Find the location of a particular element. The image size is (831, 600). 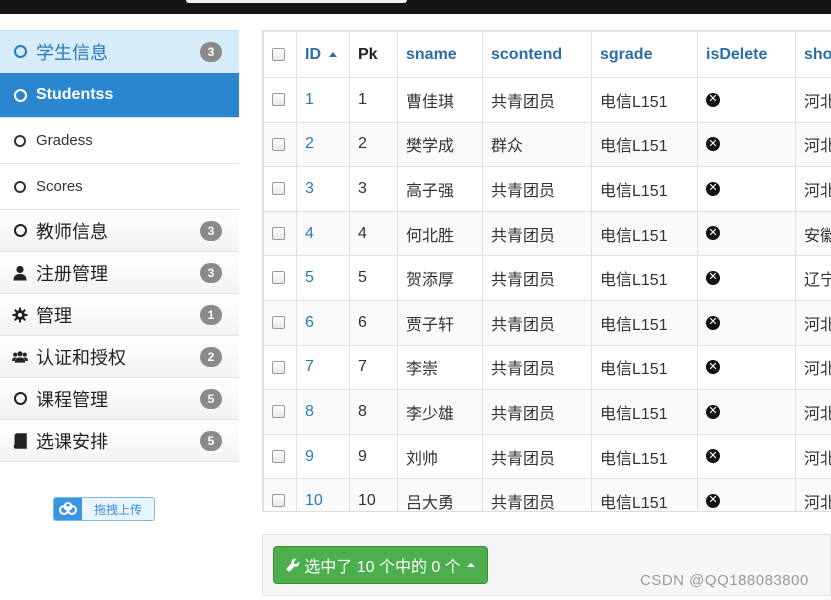

sho-cell: 安徽 is located at coordinates (813, 233).